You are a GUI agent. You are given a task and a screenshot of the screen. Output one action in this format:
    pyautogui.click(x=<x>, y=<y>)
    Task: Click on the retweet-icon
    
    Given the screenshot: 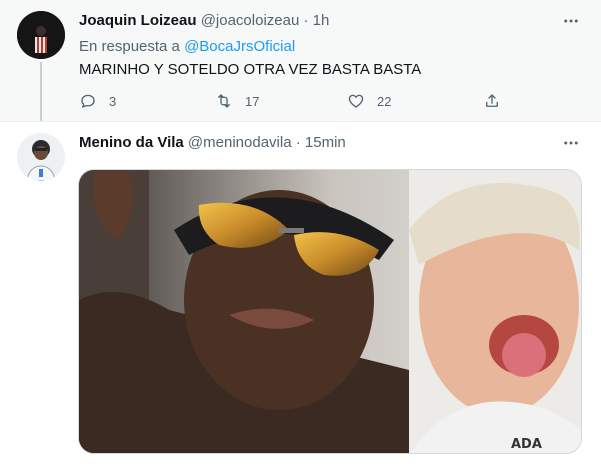 What is the action you would take?
    pyautogui.click(x=224, y=101)
    